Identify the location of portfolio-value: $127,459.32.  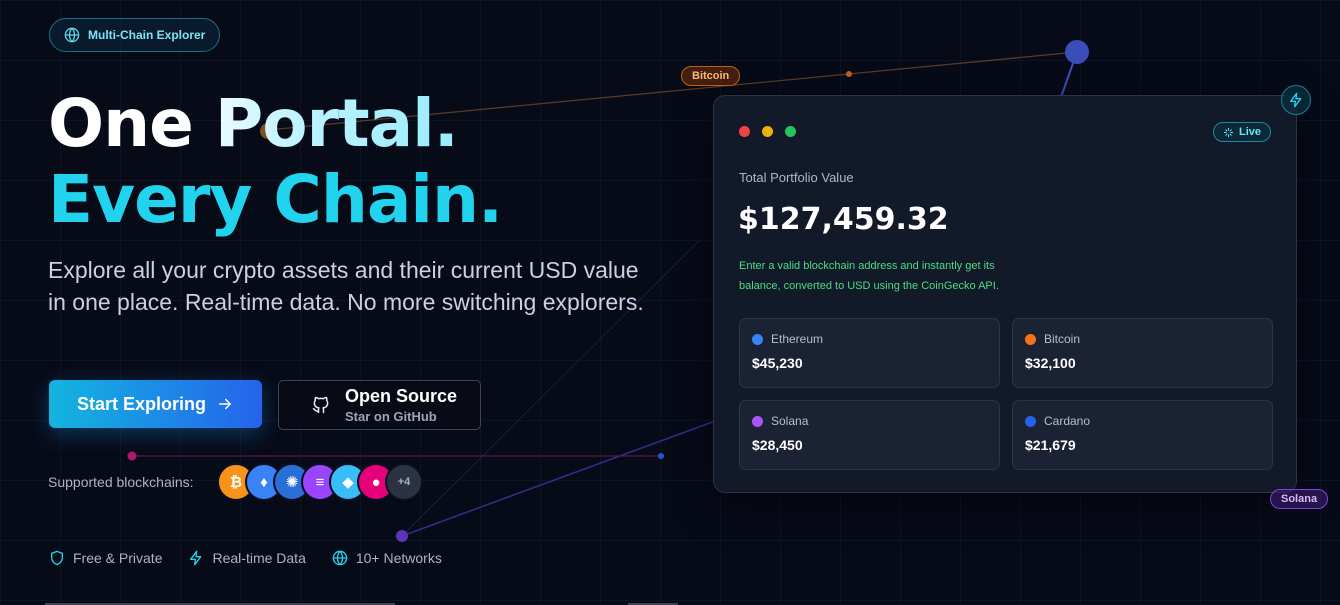
(843, 219).